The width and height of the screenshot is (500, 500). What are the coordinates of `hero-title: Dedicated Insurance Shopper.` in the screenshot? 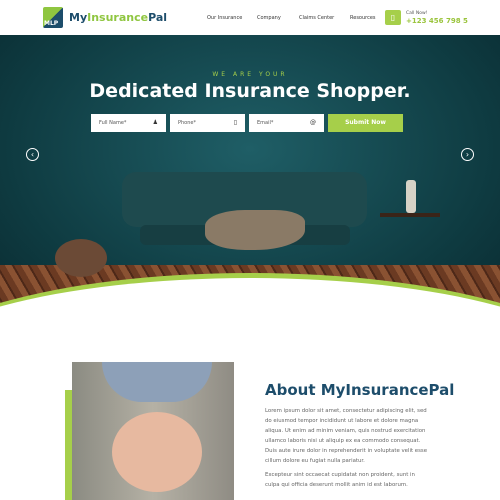 It's located at (250, 91).